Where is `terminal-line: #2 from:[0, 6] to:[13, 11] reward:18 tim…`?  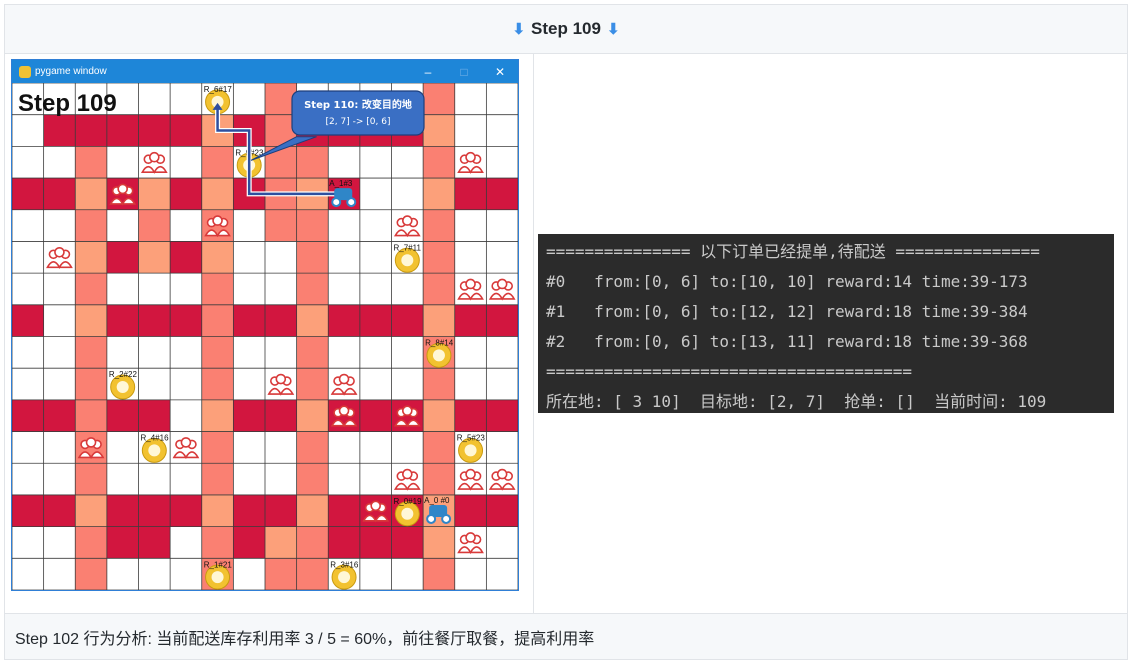 terminal-line: #2 from:[0, 6] to:[13, 11] reward:18 tim… is located at coordinates (787, 341).